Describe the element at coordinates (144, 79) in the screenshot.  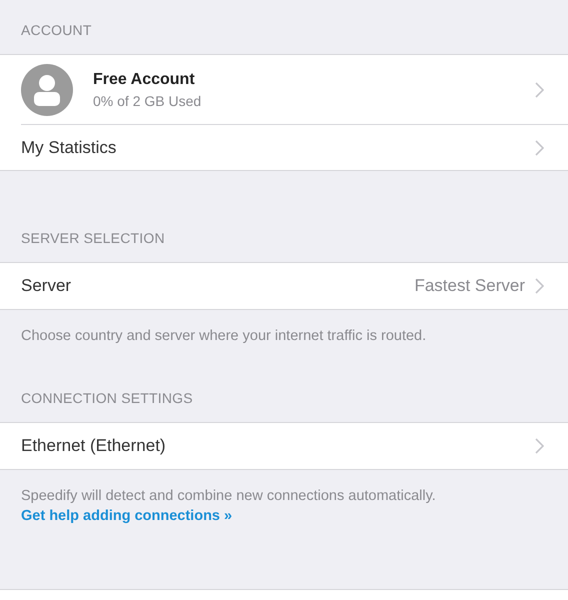
I see `account-title: Free Account` at that location.